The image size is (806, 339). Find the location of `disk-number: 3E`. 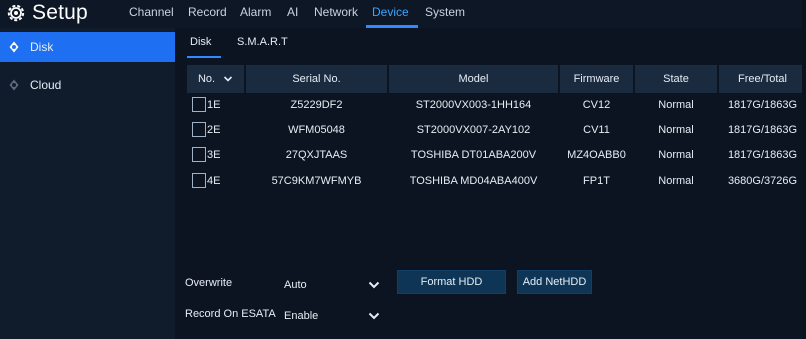

disk-number: 3E is located at coordinates (214, 155).